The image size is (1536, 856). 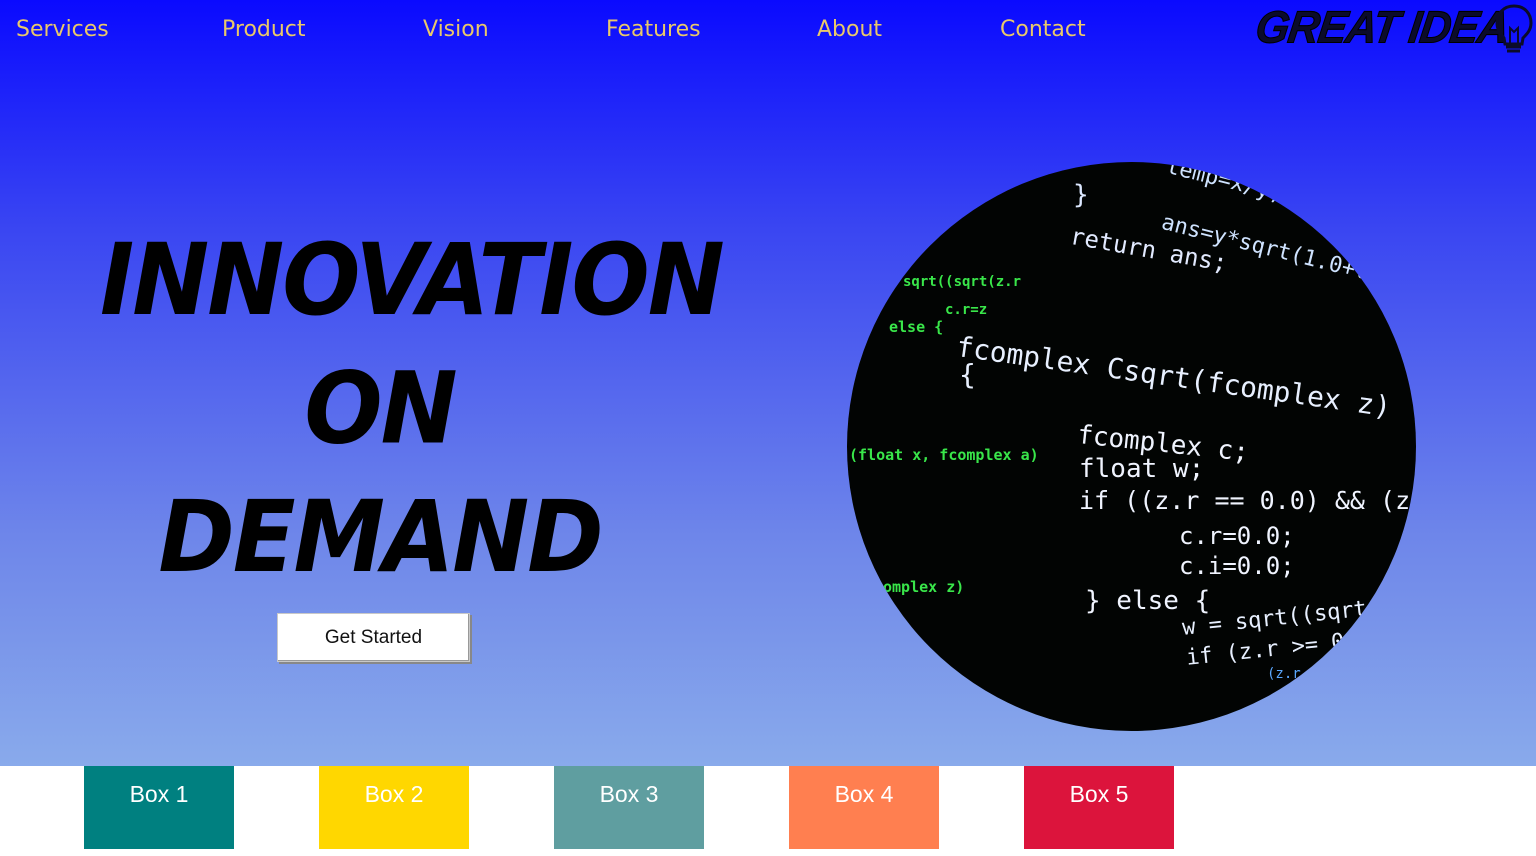 I want to click on code-line: float w;, so click(x=1142, y=469).